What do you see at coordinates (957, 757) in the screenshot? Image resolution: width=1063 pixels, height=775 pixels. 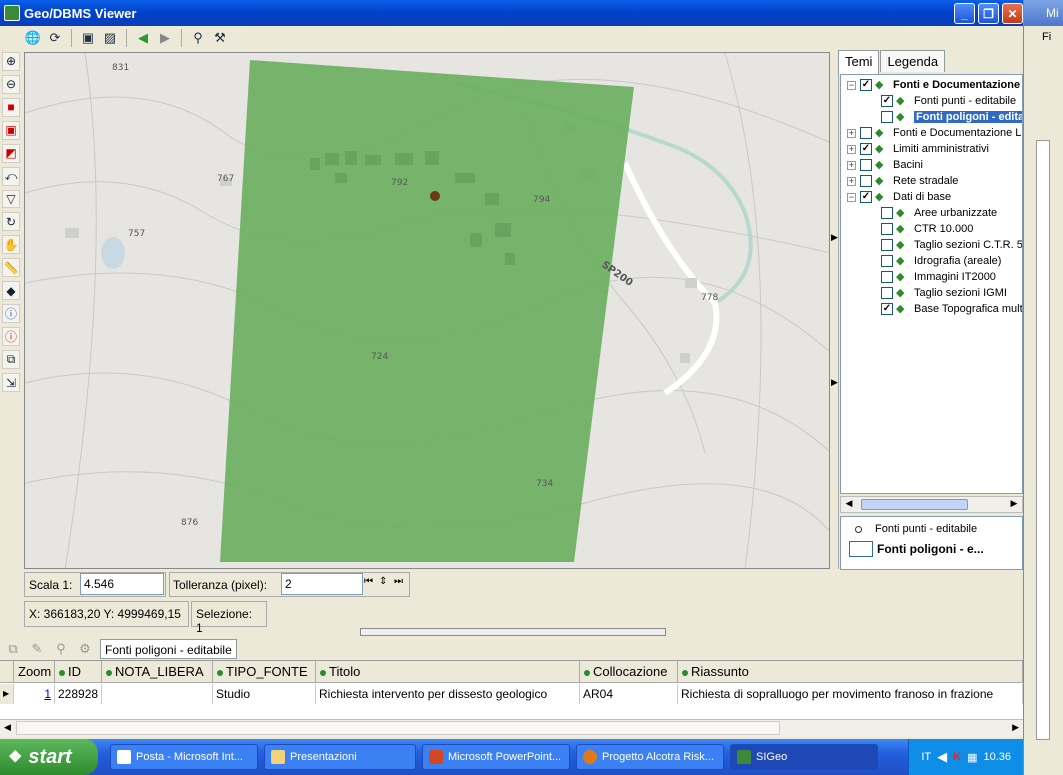 I see `antivirus-icon: K` at bounding box center [957, 757].